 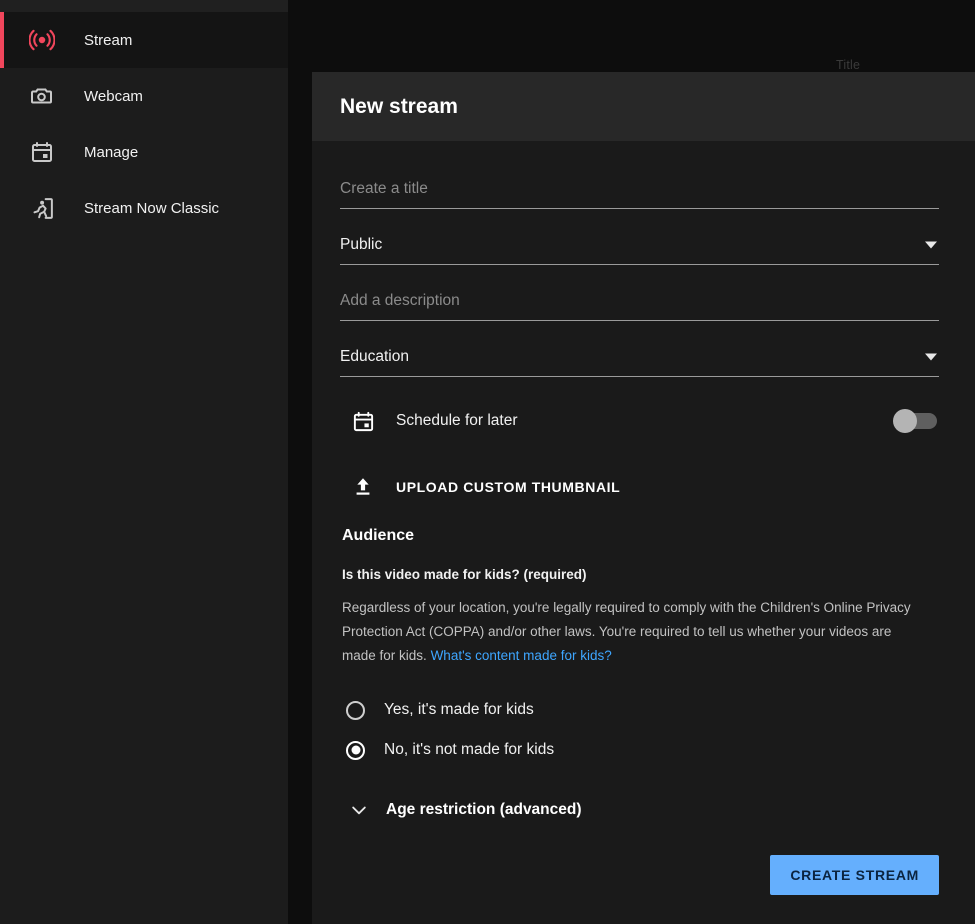 I want to click on sidebar-item-label: Stream, so click(x=108, y=40).